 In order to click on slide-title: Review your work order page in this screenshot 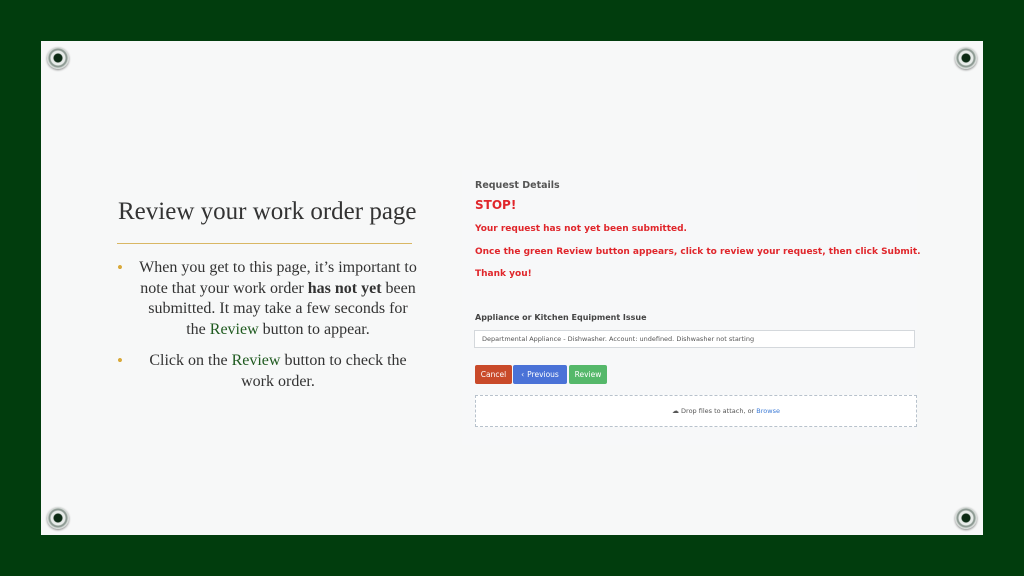, I will do `click(267, 211)`.